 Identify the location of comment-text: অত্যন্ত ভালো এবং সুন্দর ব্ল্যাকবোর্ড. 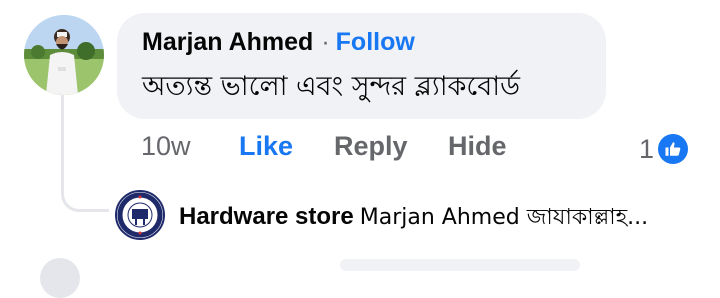
(331, 86).